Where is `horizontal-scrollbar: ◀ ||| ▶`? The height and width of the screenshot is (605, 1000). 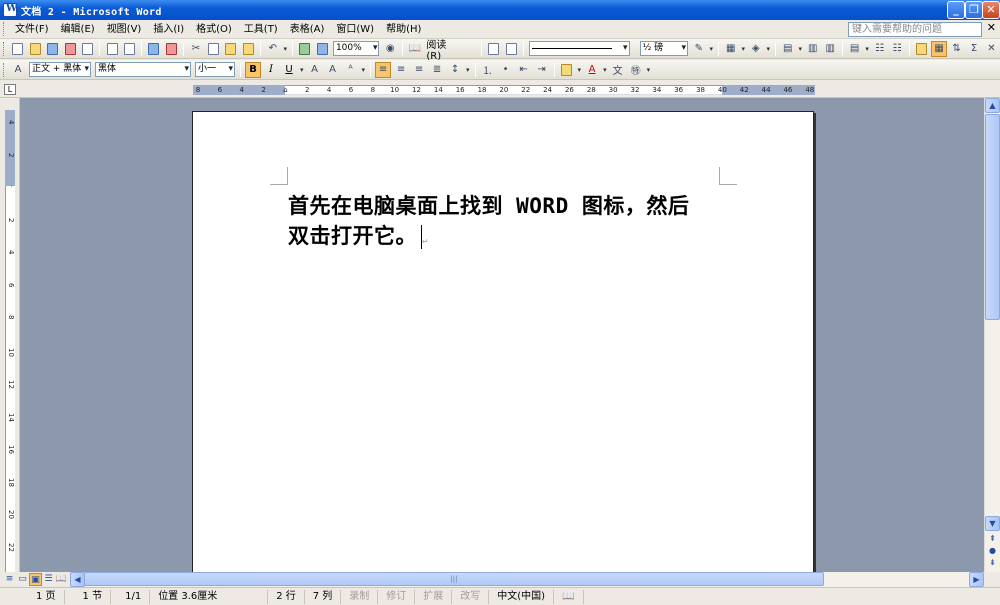
horizontal-scrollbar: ◀ ||| ▶ is located at coordinates (527, 579).